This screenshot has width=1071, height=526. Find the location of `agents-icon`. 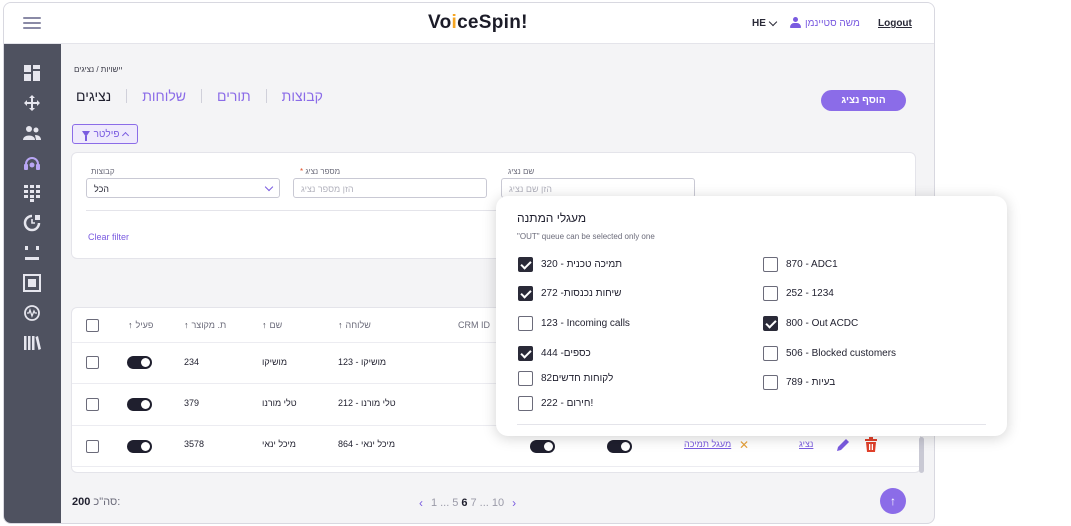

agents-icon is located at coordinates (32, 163).